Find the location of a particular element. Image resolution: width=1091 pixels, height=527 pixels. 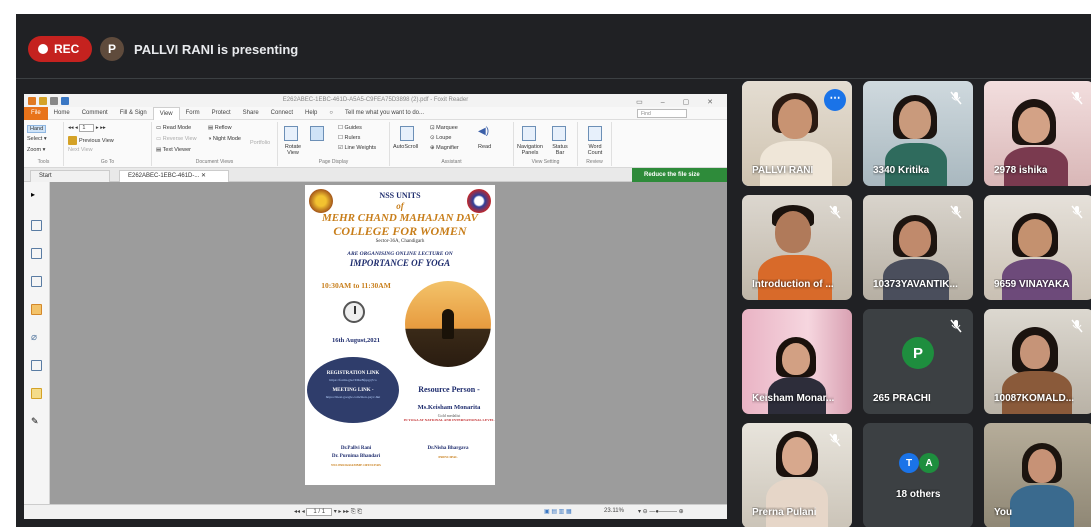

reduce-file-size-button: Reduce the file size is located at coordinates (679, 175).